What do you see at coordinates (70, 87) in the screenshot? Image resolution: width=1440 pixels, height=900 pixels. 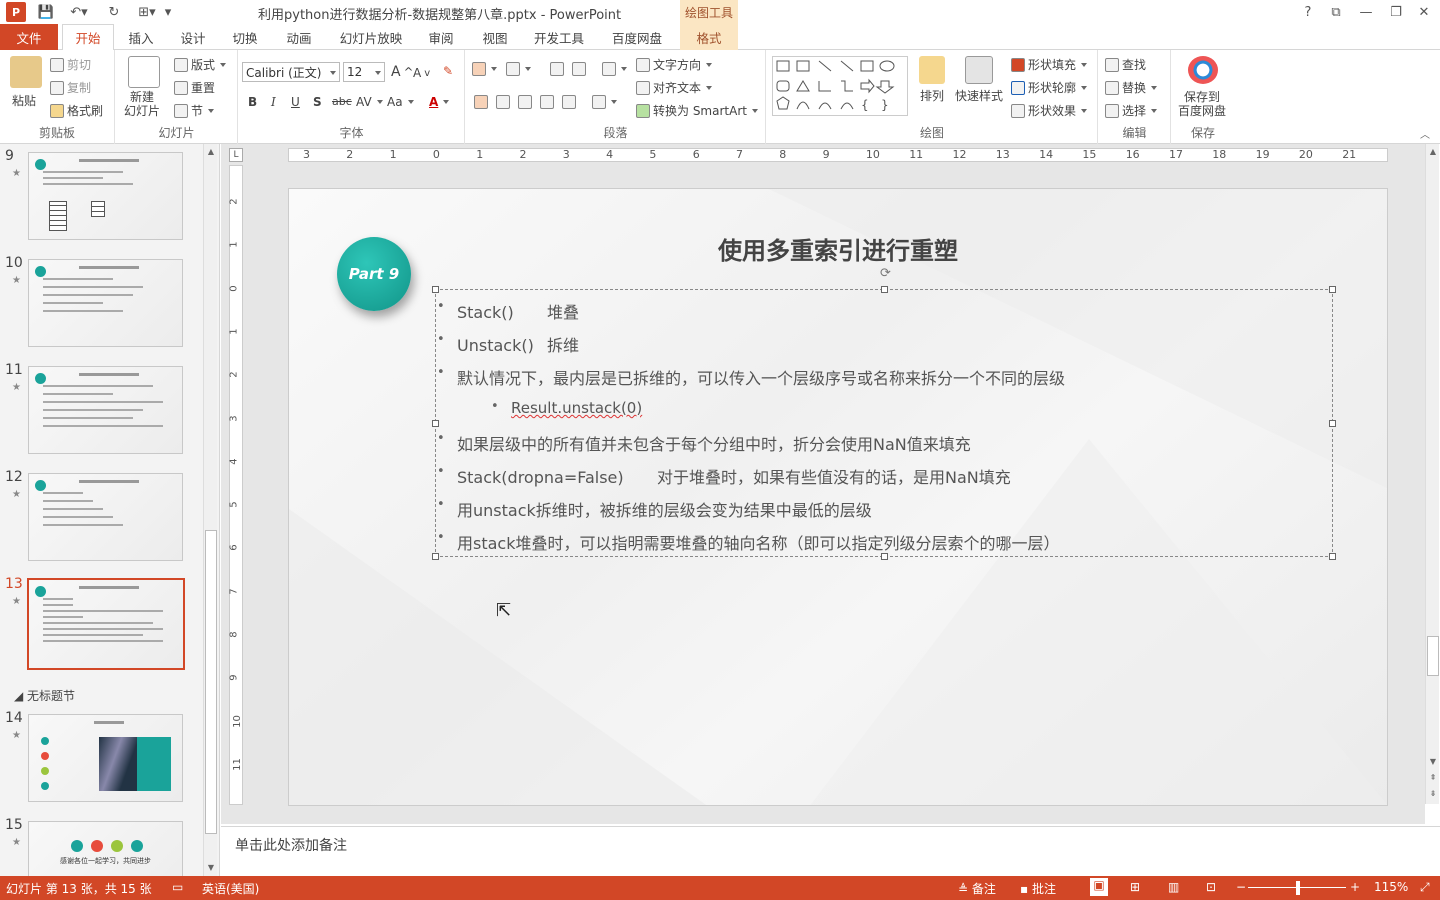 I see `copy-button: 复制` at bounding box center [70, 87].